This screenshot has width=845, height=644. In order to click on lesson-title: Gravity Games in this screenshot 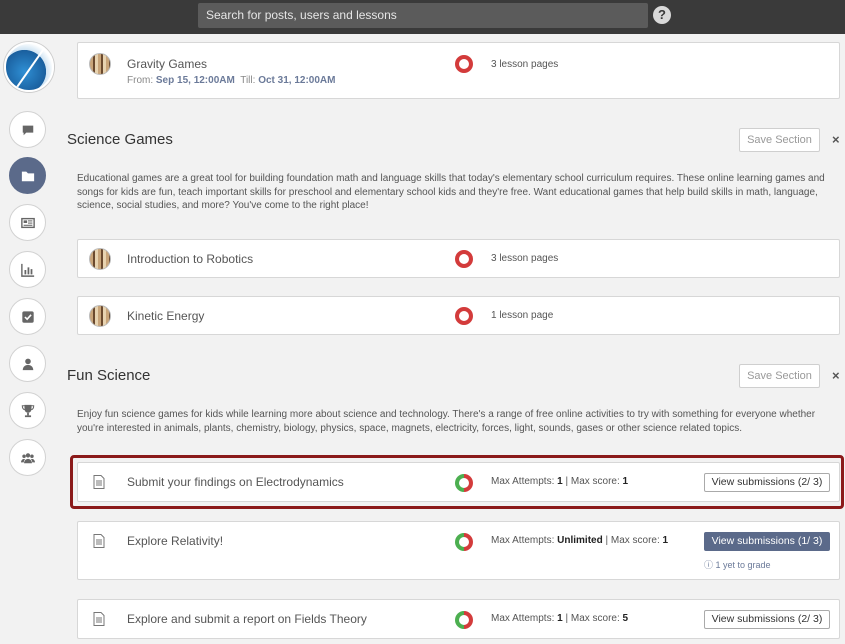, I will do `click(167, 64)`.